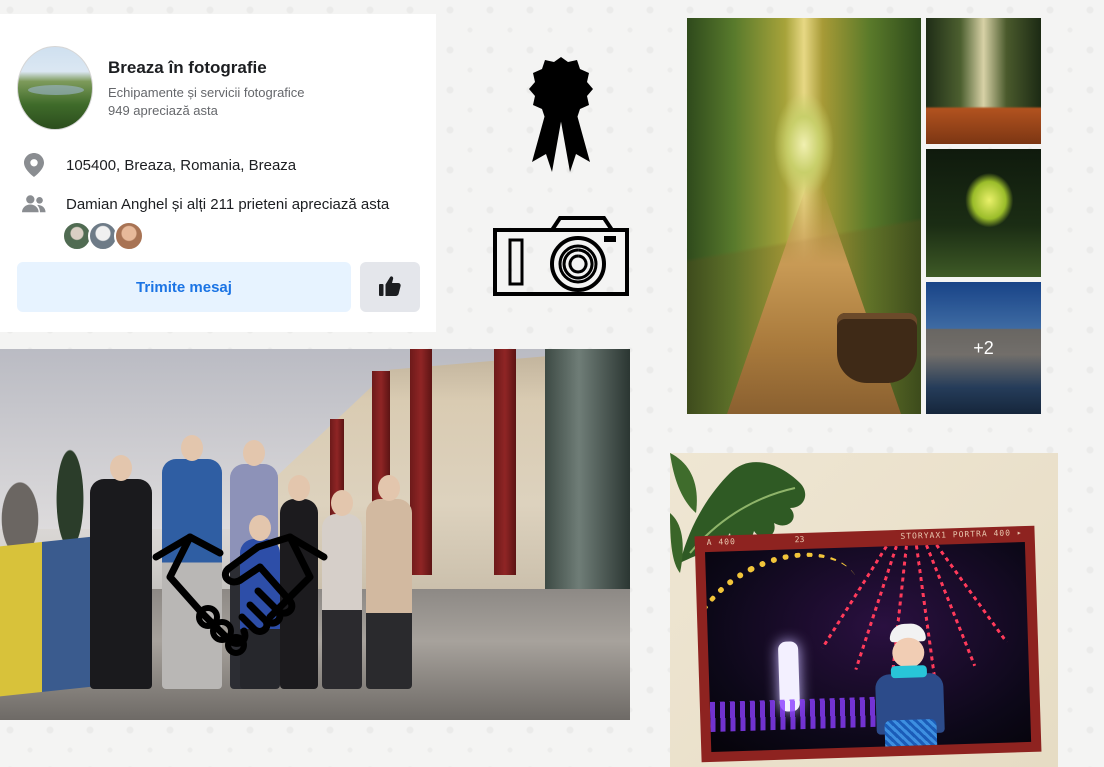 The height and width of the screenshot is (767, 1104). I want to click on friends-avatar-stack, so click(103, 236).